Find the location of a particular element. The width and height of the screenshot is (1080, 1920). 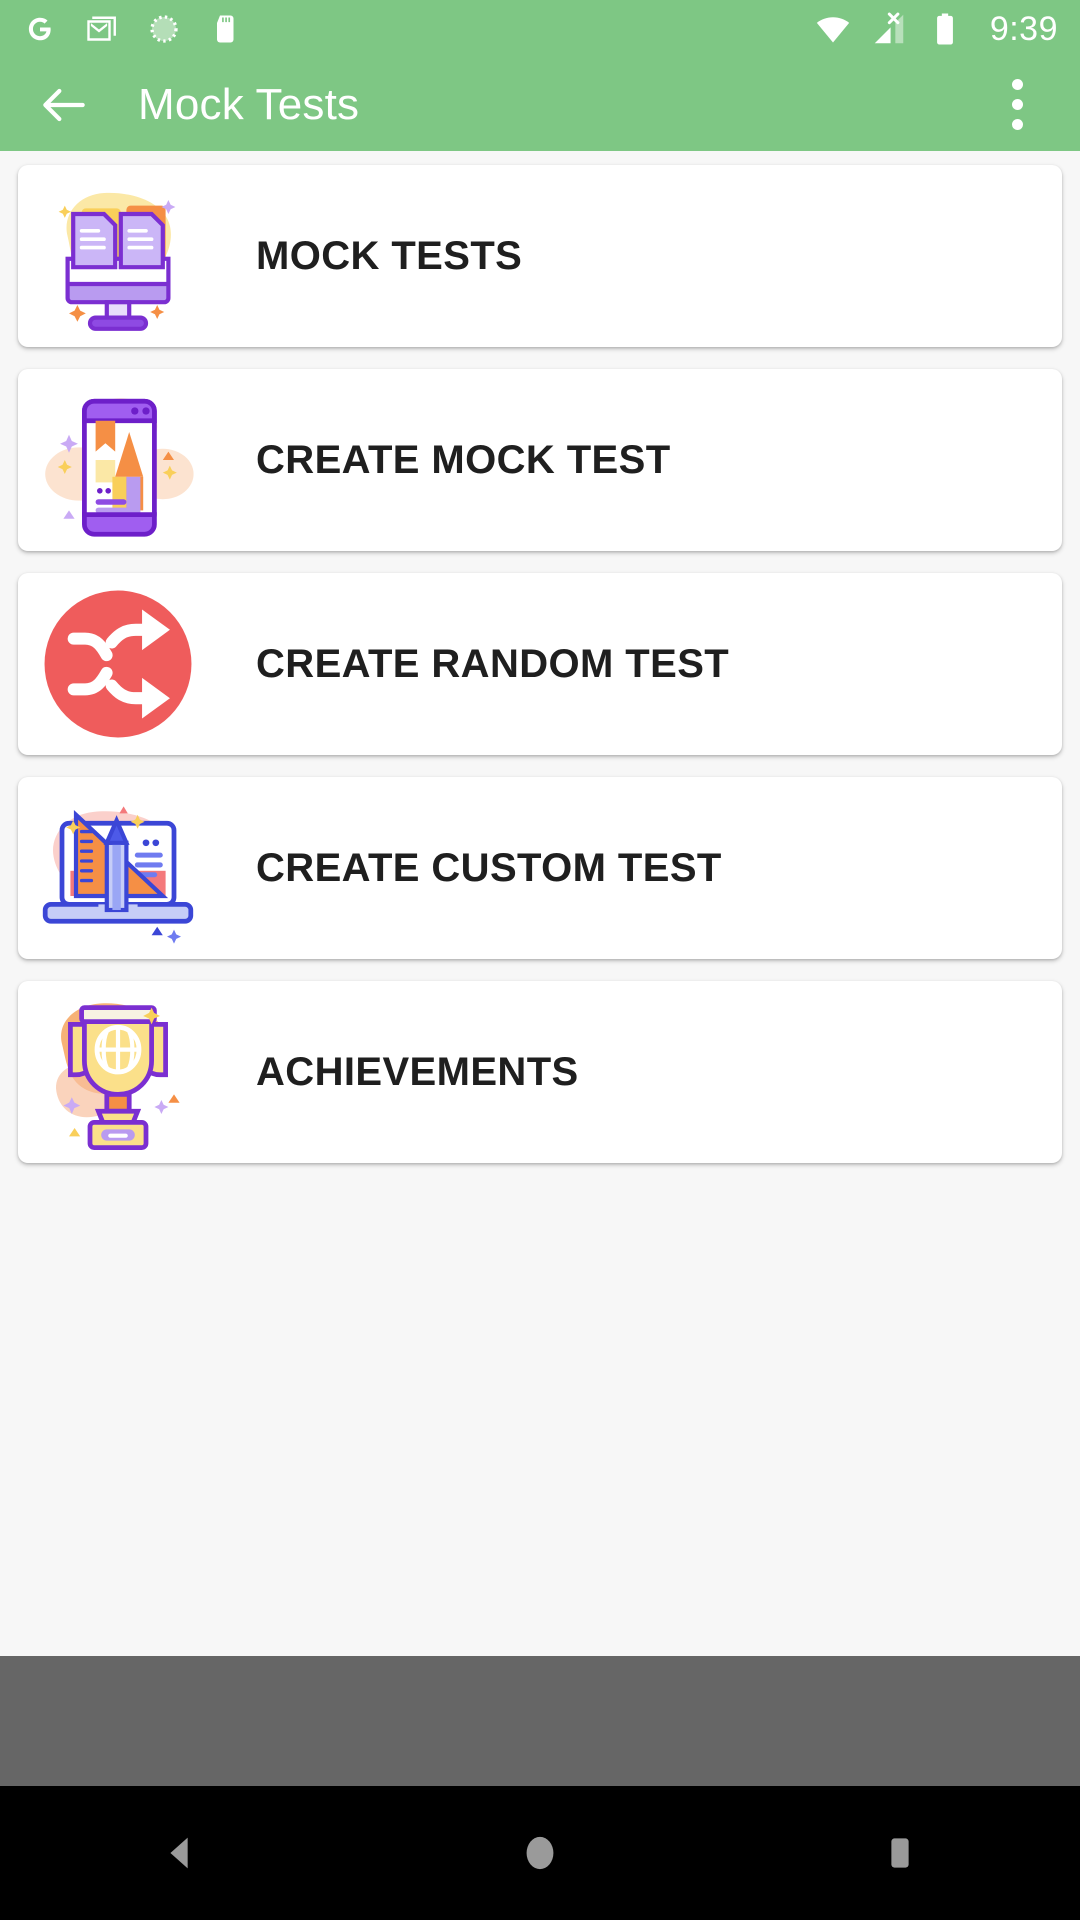

back-button is located at coordinates (64, 105).